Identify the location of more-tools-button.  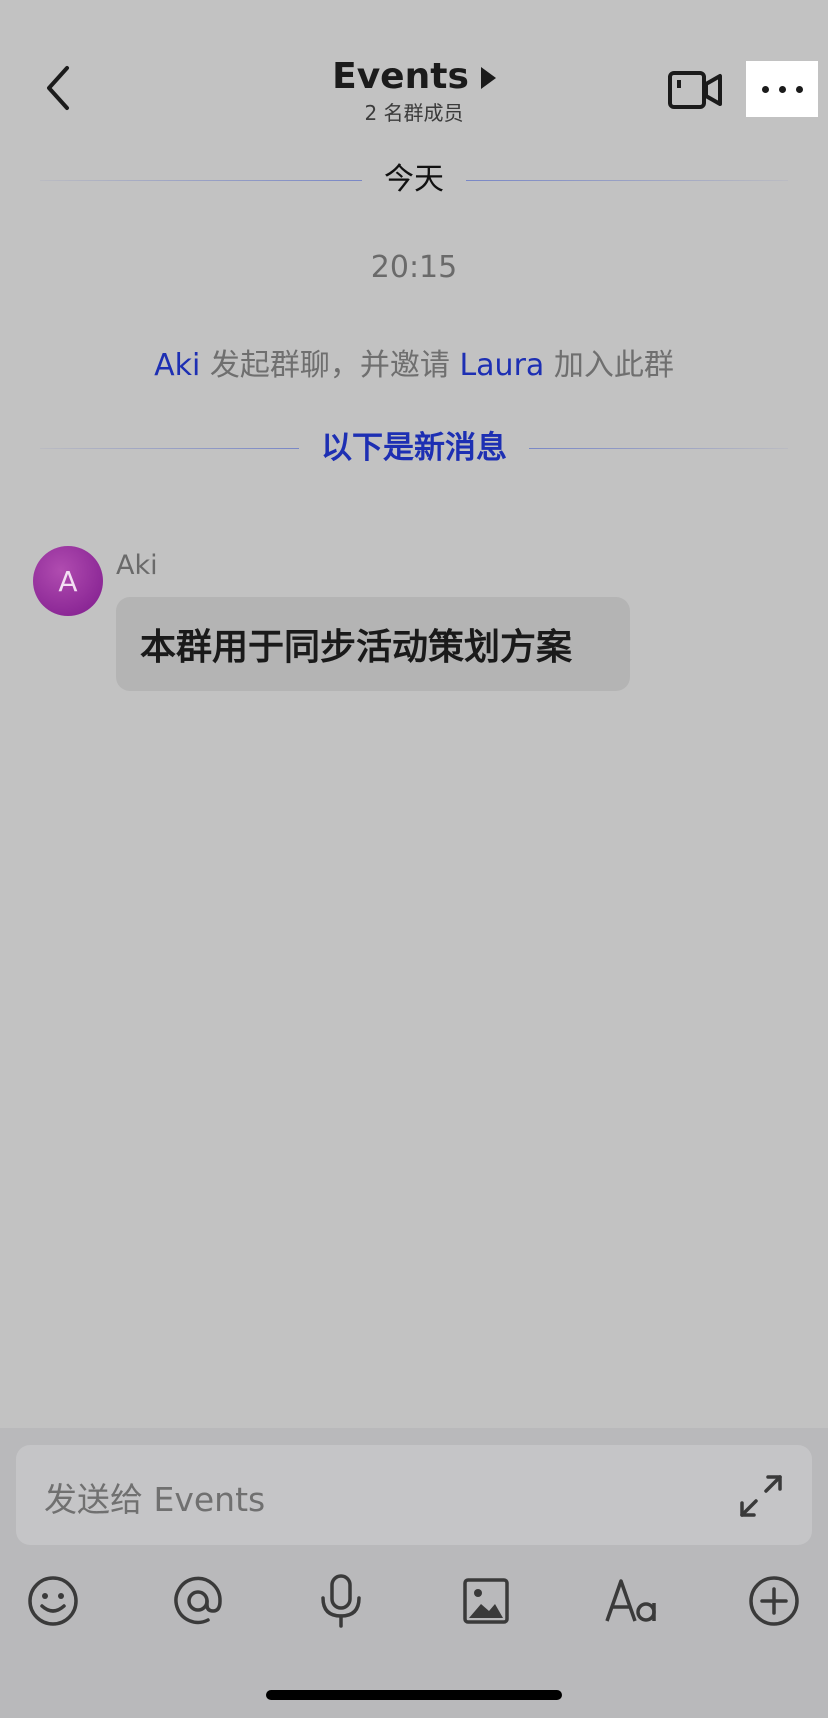
(774, 1601).